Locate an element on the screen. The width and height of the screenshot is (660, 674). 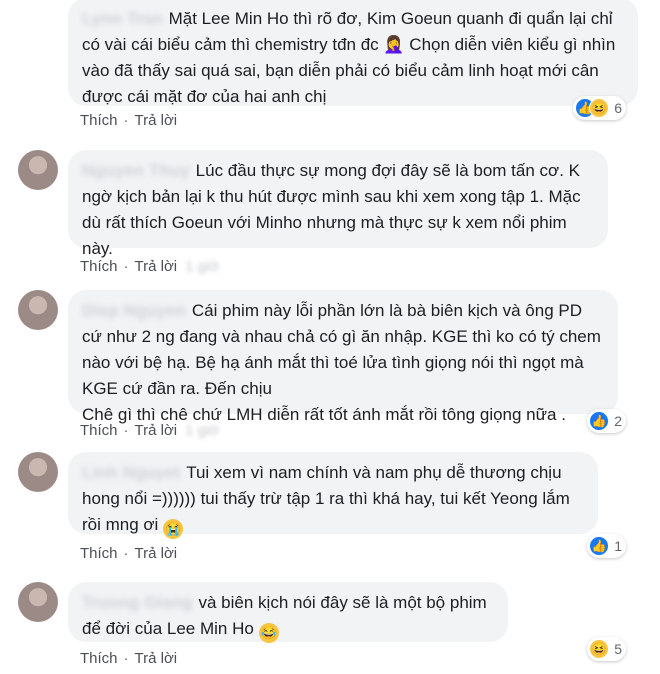
loudly-crying-emoji-icon: 😭 is located at coordinates (173, 529).